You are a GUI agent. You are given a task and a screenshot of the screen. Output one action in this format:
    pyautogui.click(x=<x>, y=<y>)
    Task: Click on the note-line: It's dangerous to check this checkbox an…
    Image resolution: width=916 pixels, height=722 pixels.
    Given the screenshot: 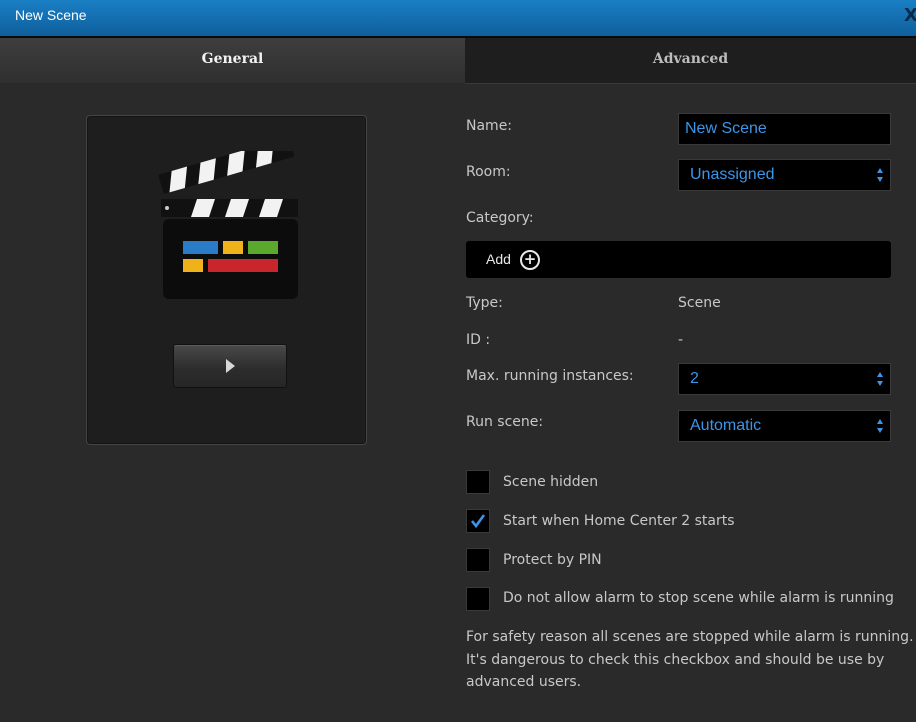 What is the action you would take?
    pyautogui.click(x=675, y=659)
    